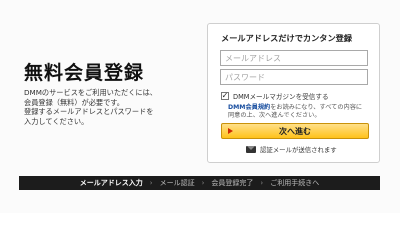 This screenshot has width=400, height=240. What do you see at coordinates (56, 121) in the screenshot?
I see `intro-line: 入力してください。` at bounding box center [56, 121].